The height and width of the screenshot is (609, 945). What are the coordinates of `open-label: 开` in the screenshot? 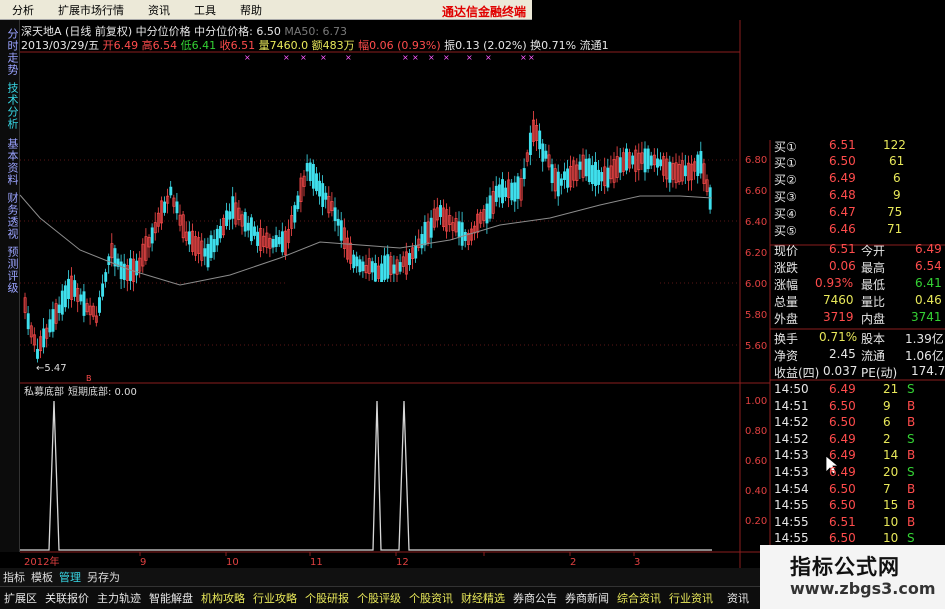 It's located at (108, 45).